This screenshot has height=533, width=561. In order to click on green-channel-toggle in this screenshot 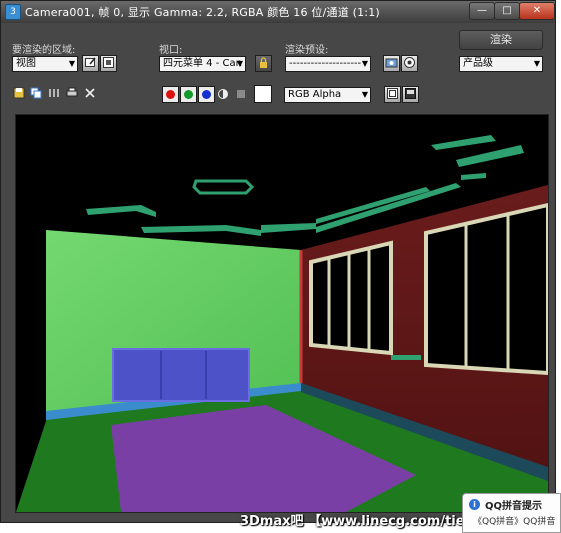, I will do `click(188, 94)`.